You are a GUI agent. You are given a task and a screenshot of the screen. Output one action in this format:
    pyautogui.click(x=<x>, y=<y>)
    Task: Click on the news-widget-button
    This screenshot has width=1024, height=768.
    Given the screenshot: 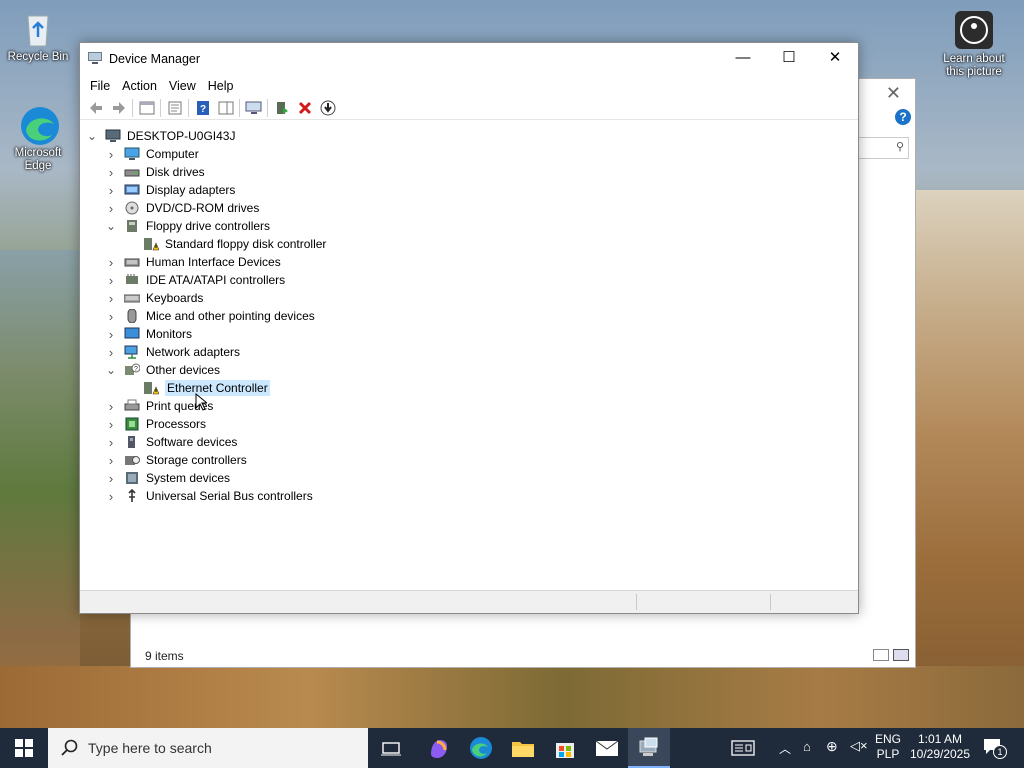 What is the action you would take?
    pyautogui.click(x=743, y=748)
    